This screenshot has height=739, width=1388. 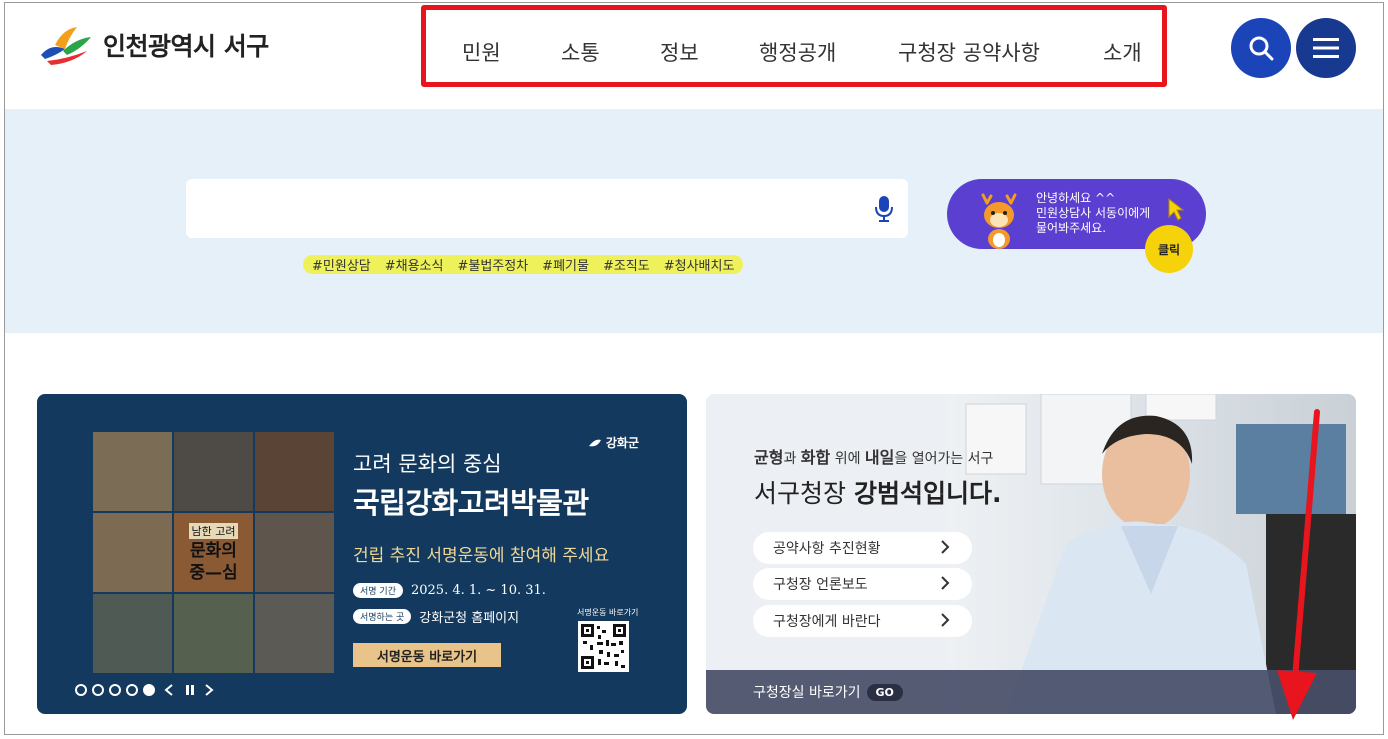 I want to click on slogan-text: 과, so click(x=792, y=459).